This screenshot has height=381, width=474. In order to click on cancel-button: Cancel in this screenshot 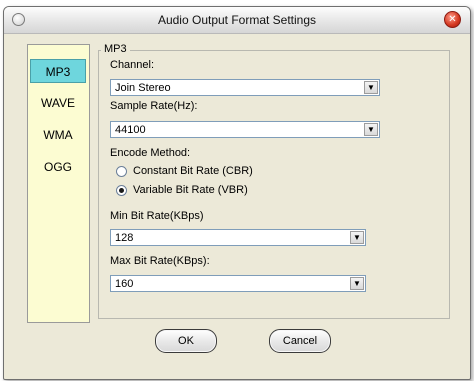, I will do `click(300, 341)`.